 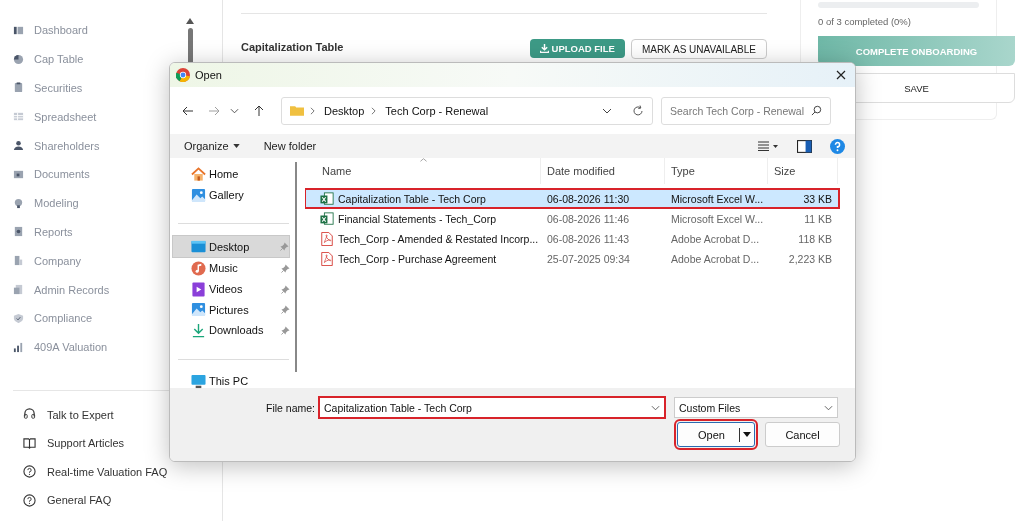 What do you see at coordinates (638, 110) in the screenshot?
I see `refresh-icon` at bounding box center [638, 110].